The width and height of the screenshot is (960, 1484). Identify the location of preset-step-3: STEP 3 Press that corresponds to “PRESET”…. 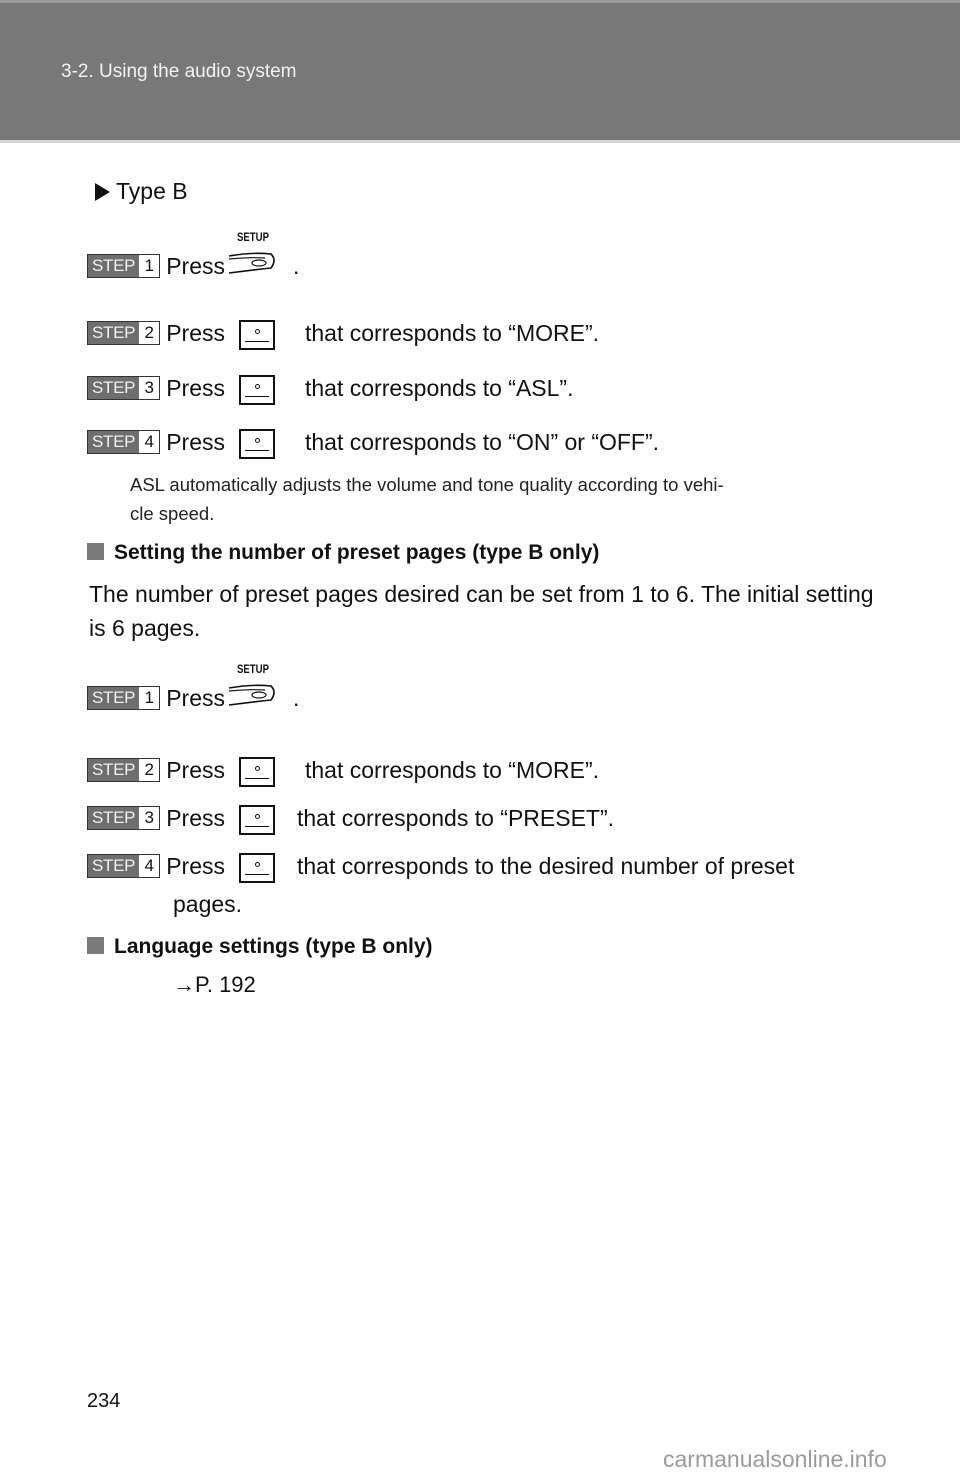
(350, 820).